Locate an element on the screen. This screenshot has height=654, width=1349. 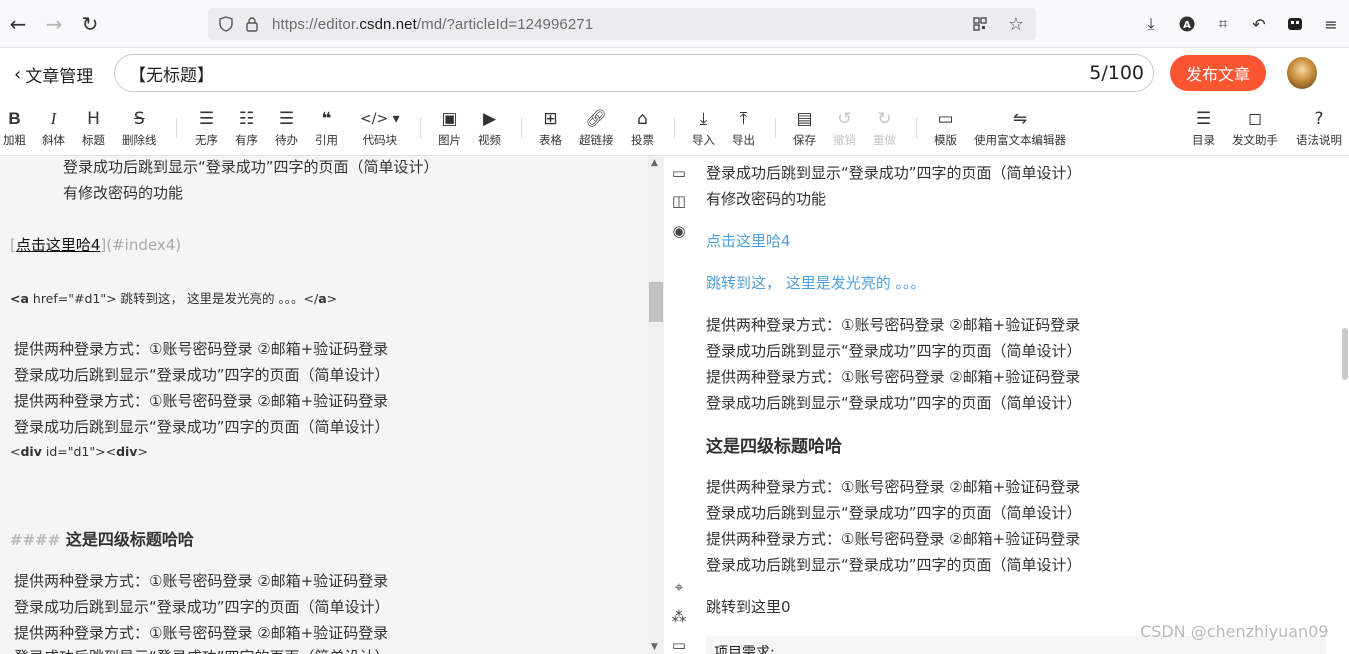
title-input: 【无标题】 5/100 is located at coordinates (634, 73).